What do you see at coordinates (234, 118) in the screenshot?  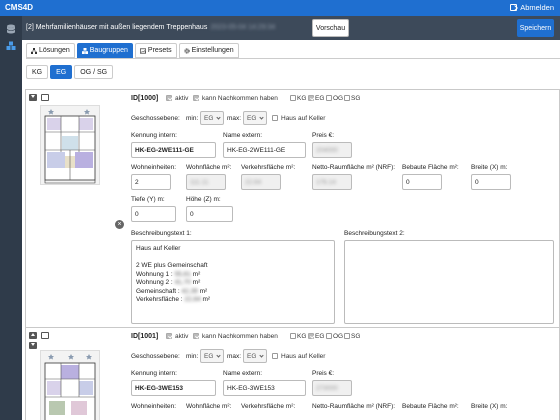 I see `max-label: max:` at bounding box center [234, 118].